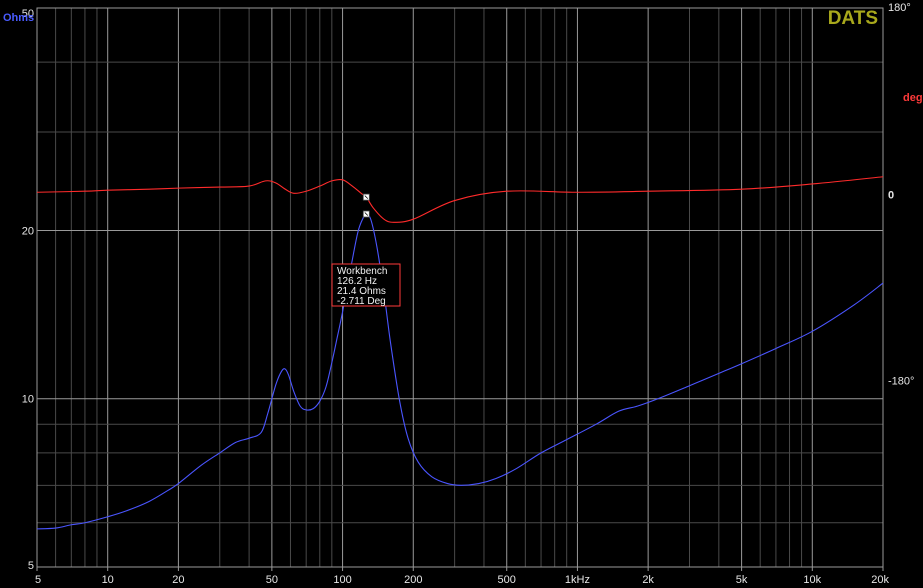 This screenshot has height=588, width=923. What do you see at coordinates (366, 285) in the screenshot?
I see `marker-tooltip: Workbench 126.2 Hz 21.4 Ohms -2.711 Deg` at bounding box center [366, 285].